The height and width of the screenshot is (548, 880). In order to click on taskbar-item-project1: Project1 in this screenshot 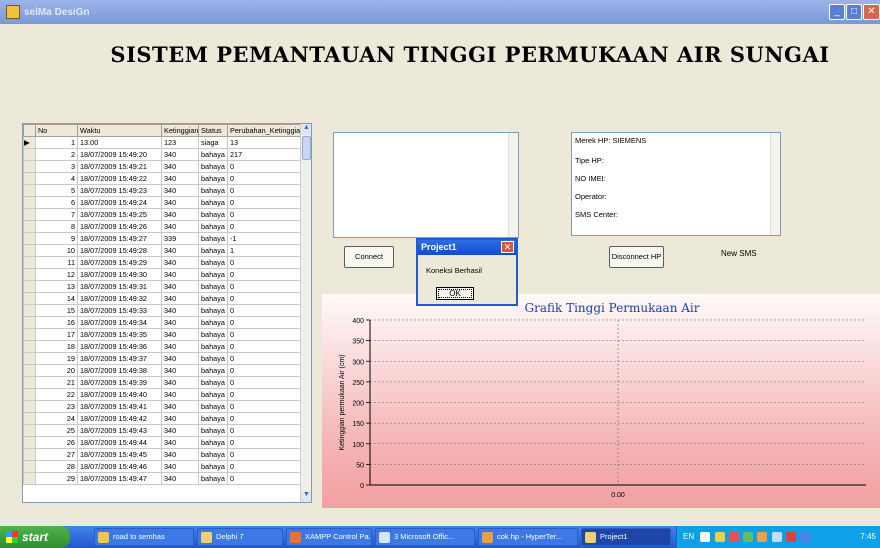, I will do `click(626, 537)`.